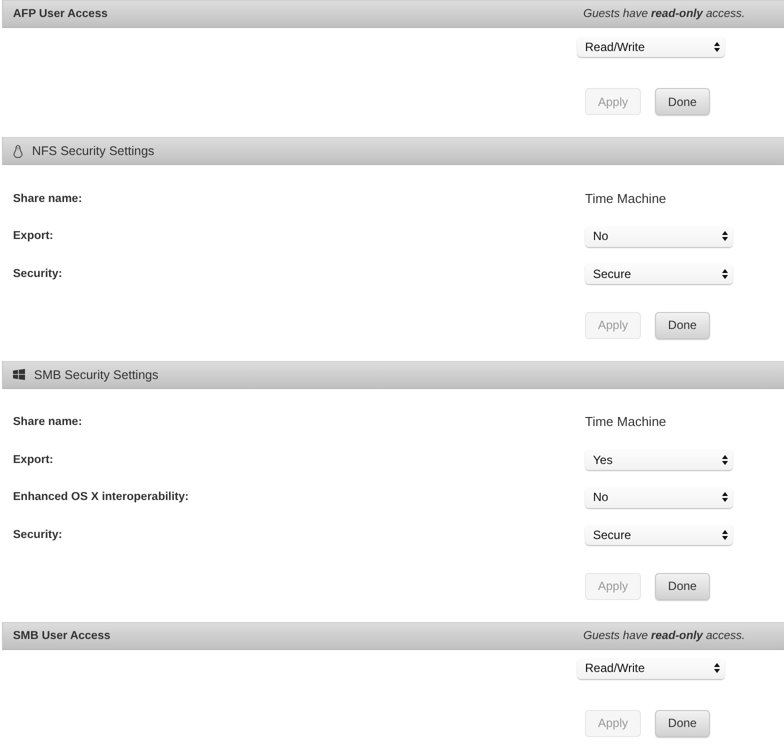 This screenshot has width=784, height=750. Describe the element at coordinates (96, 375) in the screenshot. I see `section-title: SMB Security Settings` at that location.